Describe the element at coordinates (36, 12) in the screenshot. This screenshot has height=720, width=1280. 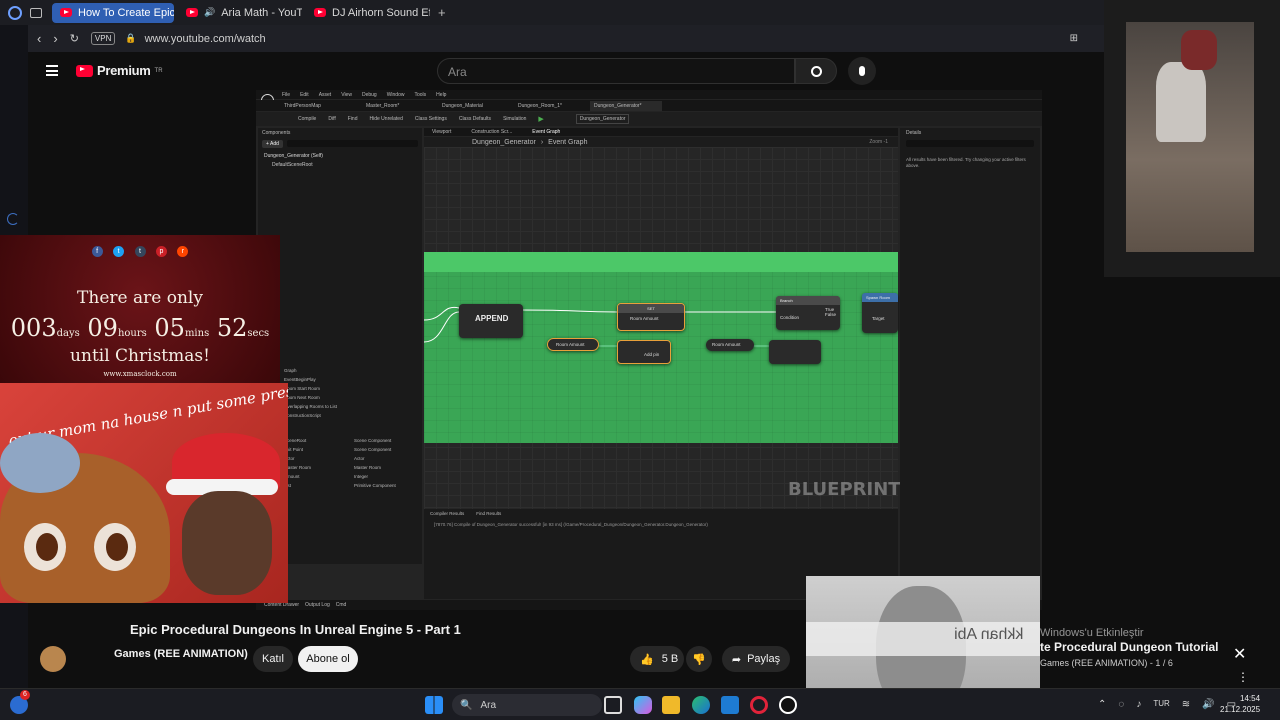
I see `tab-workspaces-icon` at that location.